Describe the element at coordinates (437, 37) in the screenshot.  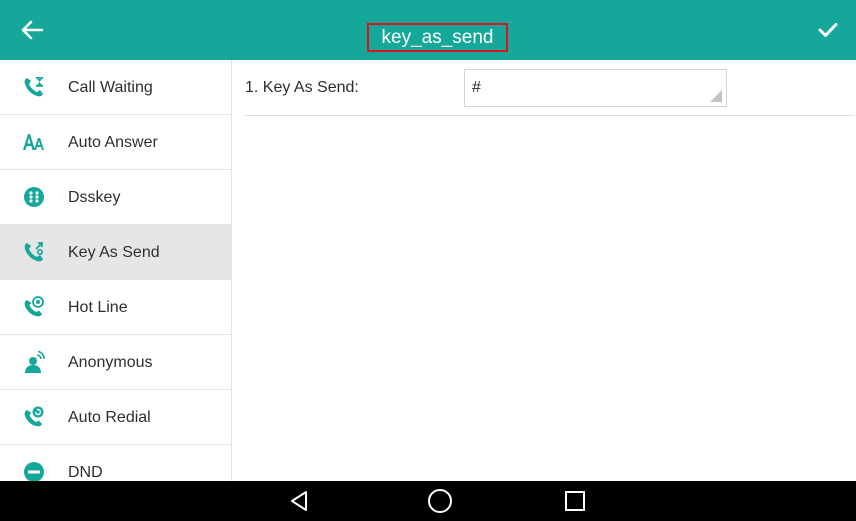
I see `page-title: key_as_send` at that location.